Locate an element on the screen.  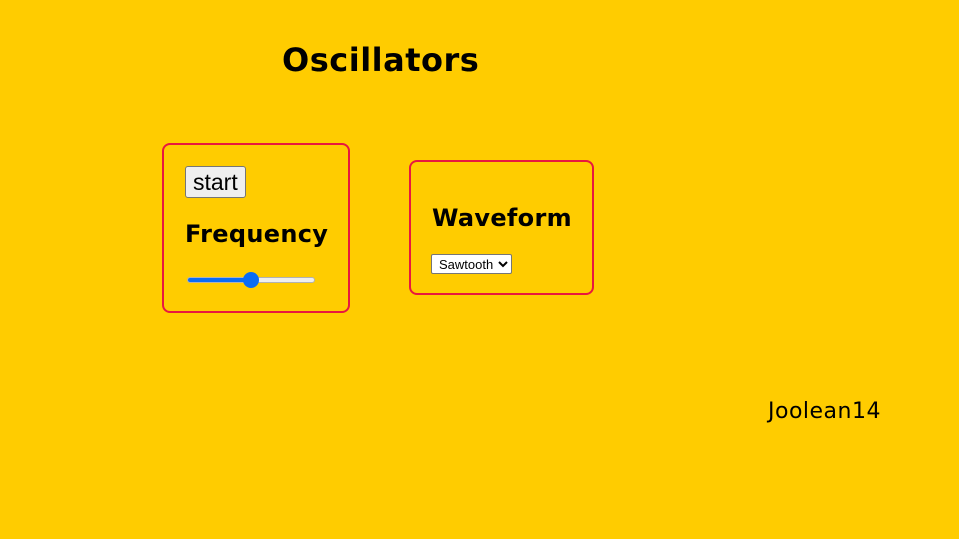
page-title: Oscillators is located at coordinates (381, 60).